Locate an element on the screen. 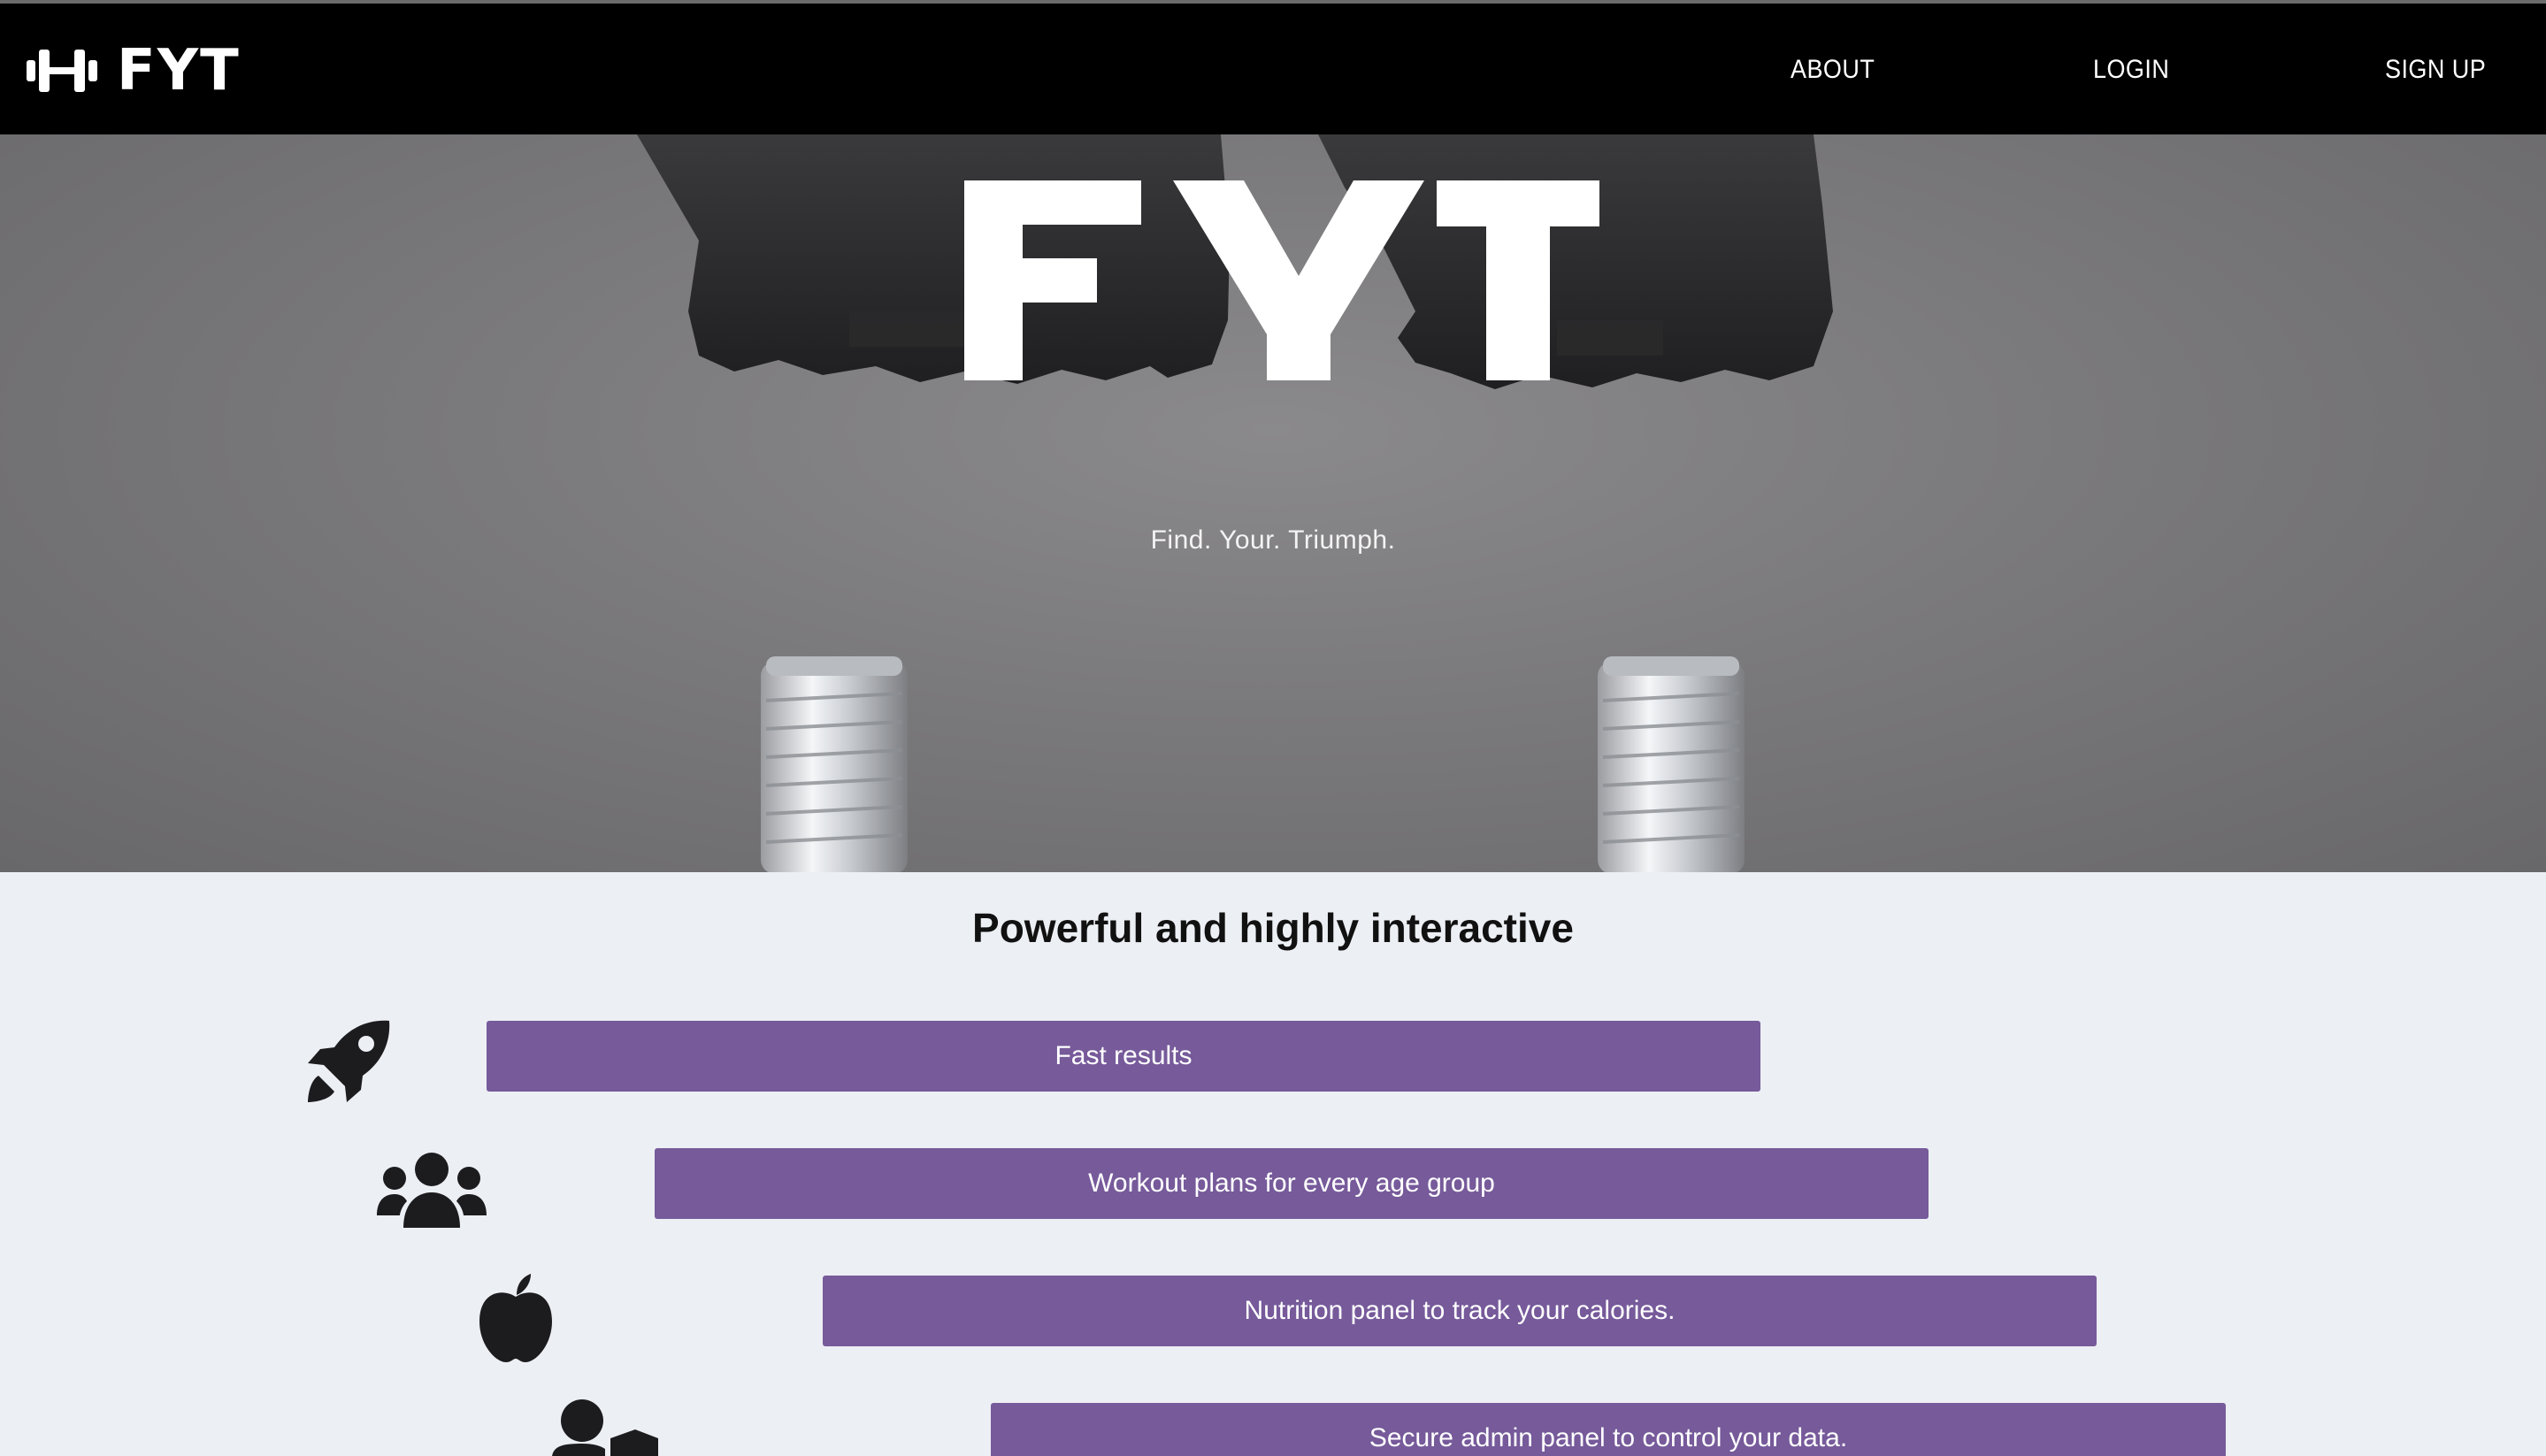 The image size is (2546, 1456). nav-signup-link: SIGN UP is located at coordinates (2435, 70).